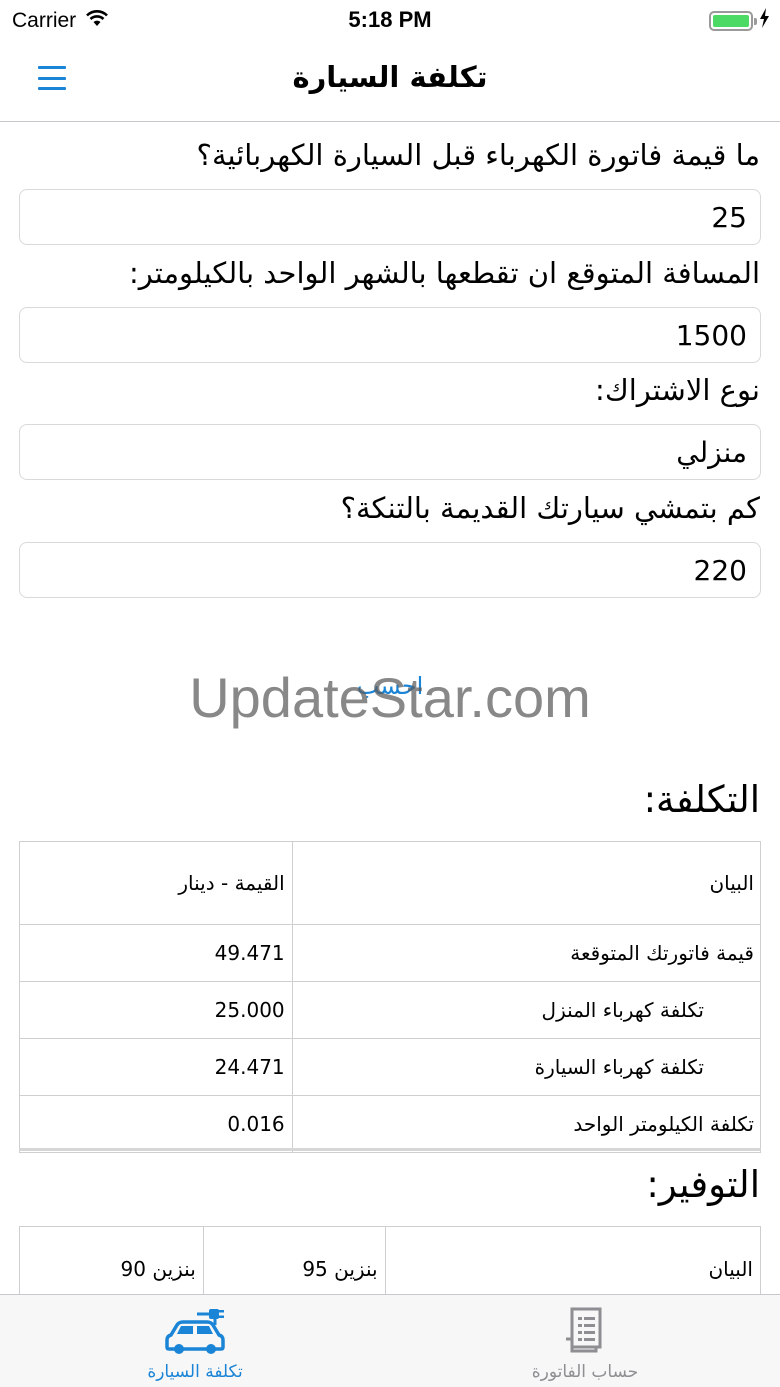  What do you see at coordinates (526, 1010) in the screenshot?
I see `row-label: تكلفة كهرباء المنزل` at bounding box center [526, 1010].